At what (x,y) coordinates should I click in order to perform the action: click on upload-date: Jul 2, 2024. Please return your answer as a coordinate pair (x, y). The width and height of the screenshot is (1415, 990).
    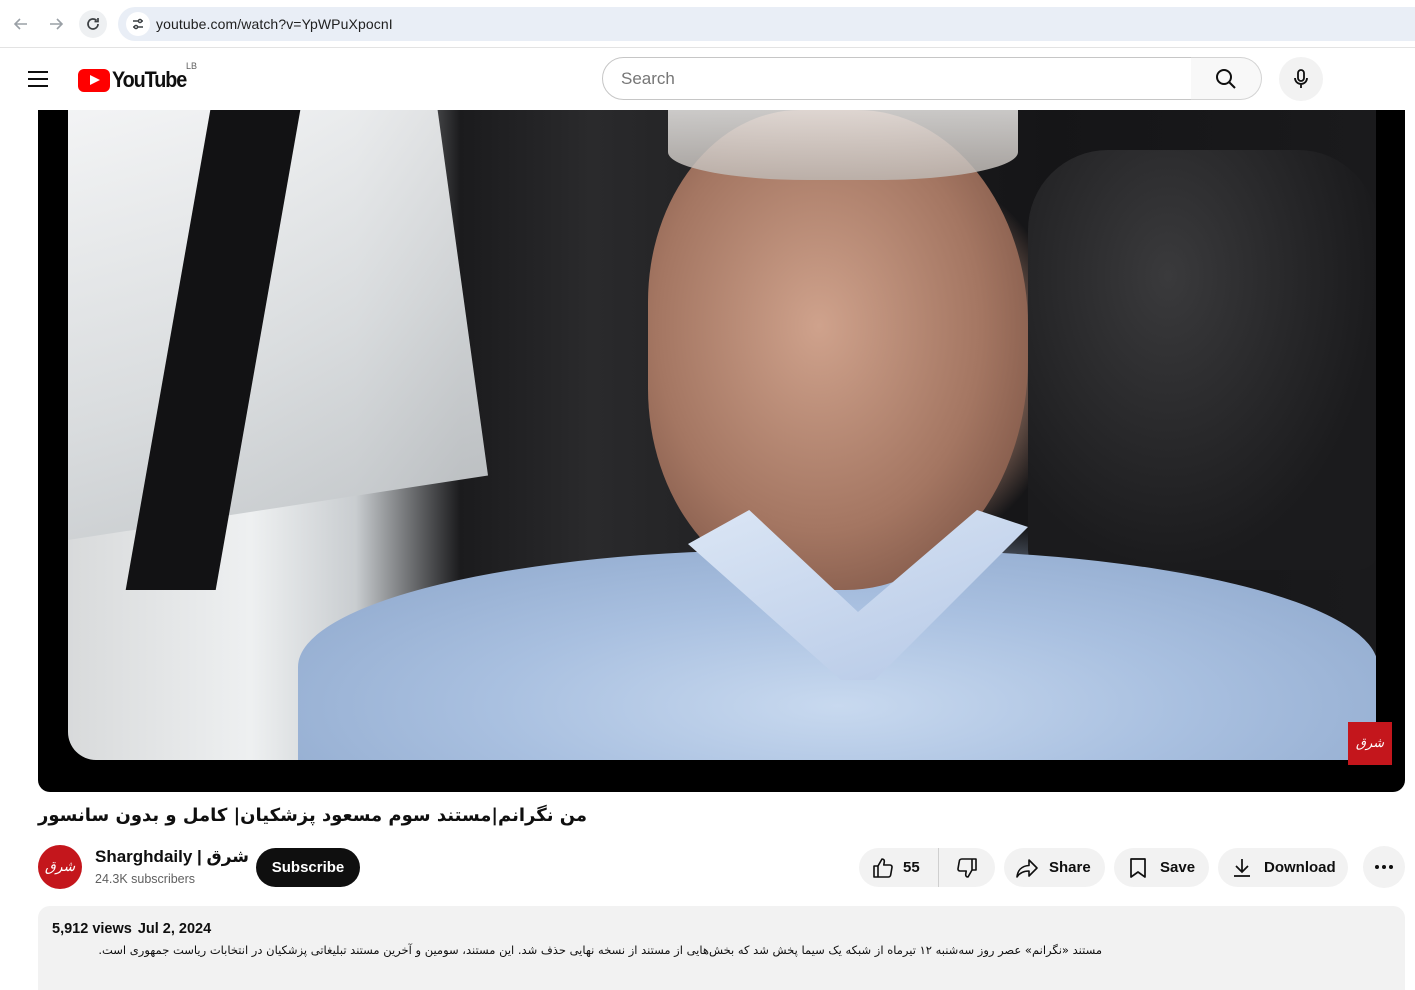
    Looking at the image, I should click on (174, 929).